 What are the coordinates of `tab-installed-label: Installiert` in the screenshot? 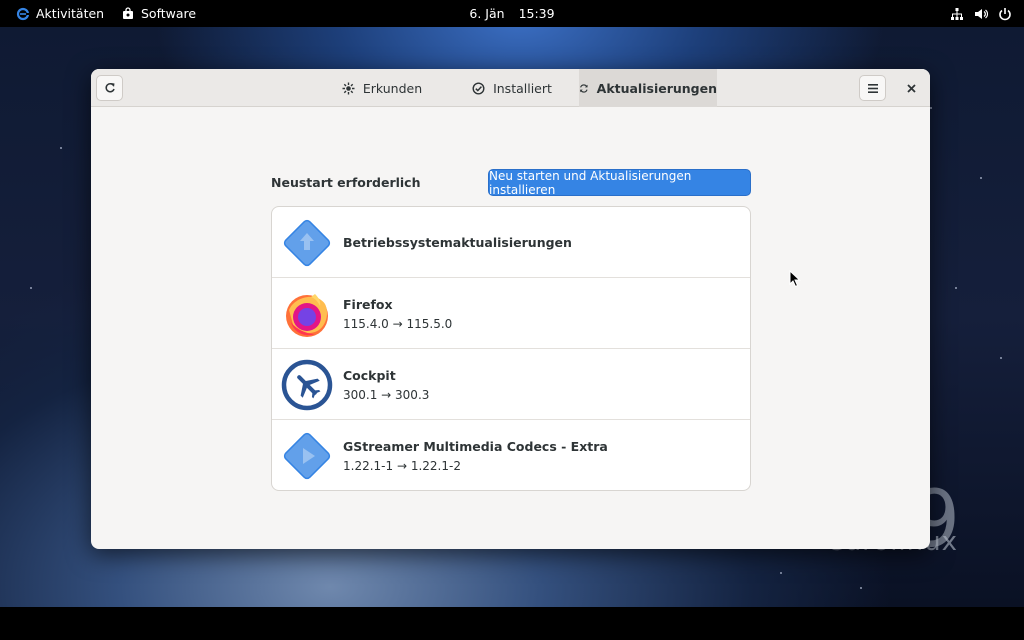 It's located at (522, 88).